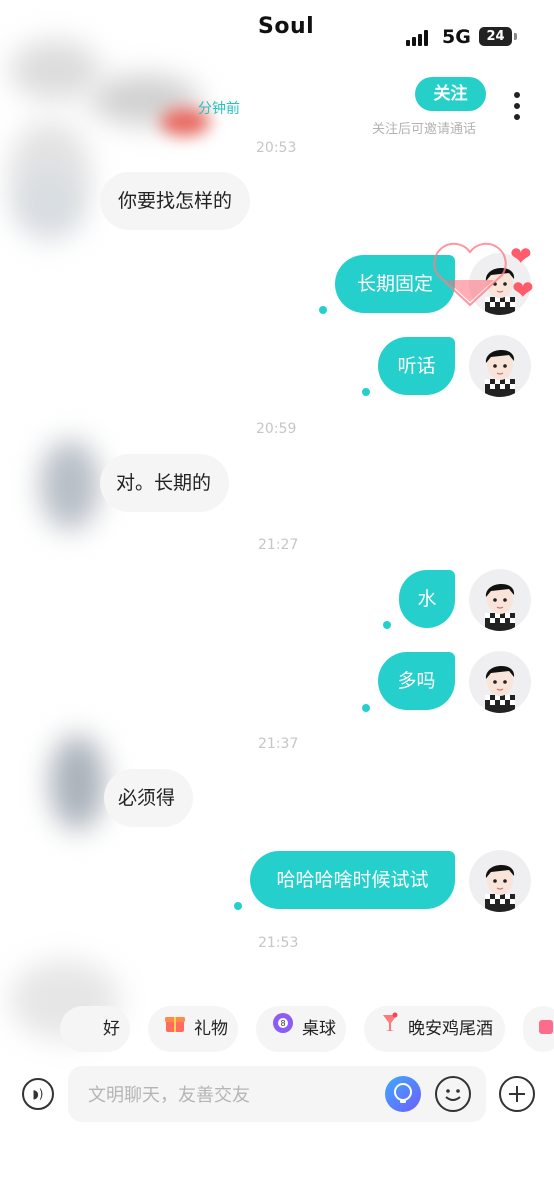 The width and height of the screenshot is (554, 1199). What do you see at coordinates (278, 744) in the screenshot?
I see `timestamp: 21:37` at bounding box center [278, 744].